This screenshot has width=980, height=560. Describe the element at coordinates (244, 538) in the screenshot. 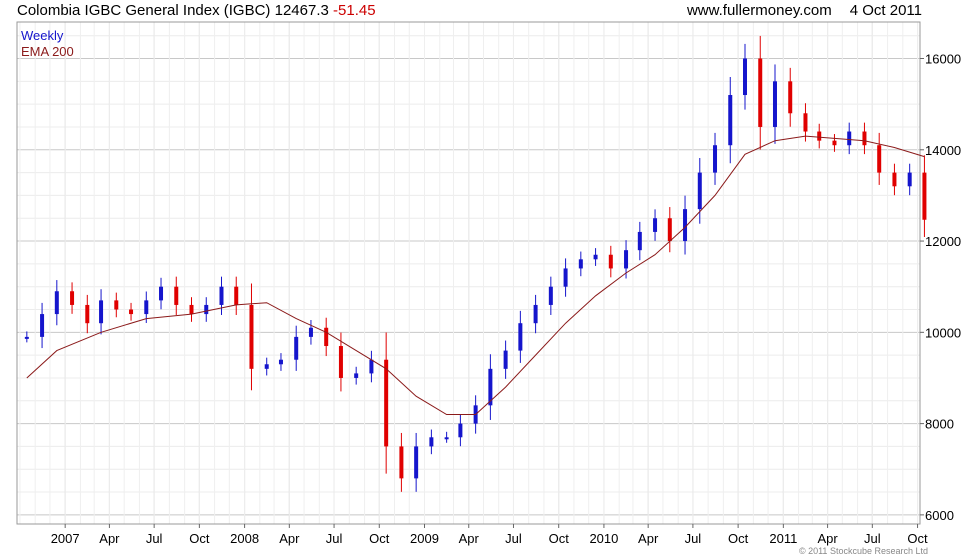

I see `x-tick-label: 2008` at that location.